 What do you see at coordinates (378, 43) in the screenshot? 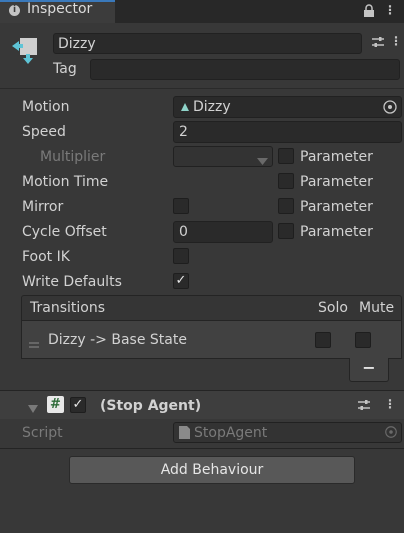
I see `preset-icon` at bounding box center [378, 43].